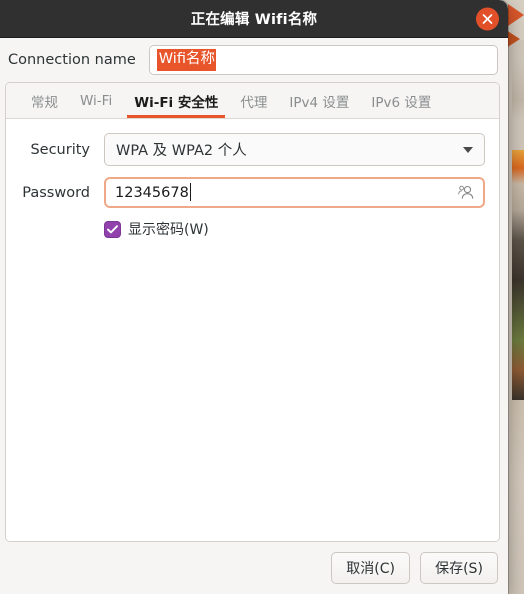 The width and height of the screenshot is (524, 594). What do you see at coordinates (294, 192) in the screenshot?
I see `password-input: 12345678` at bounding box center [294, 192].